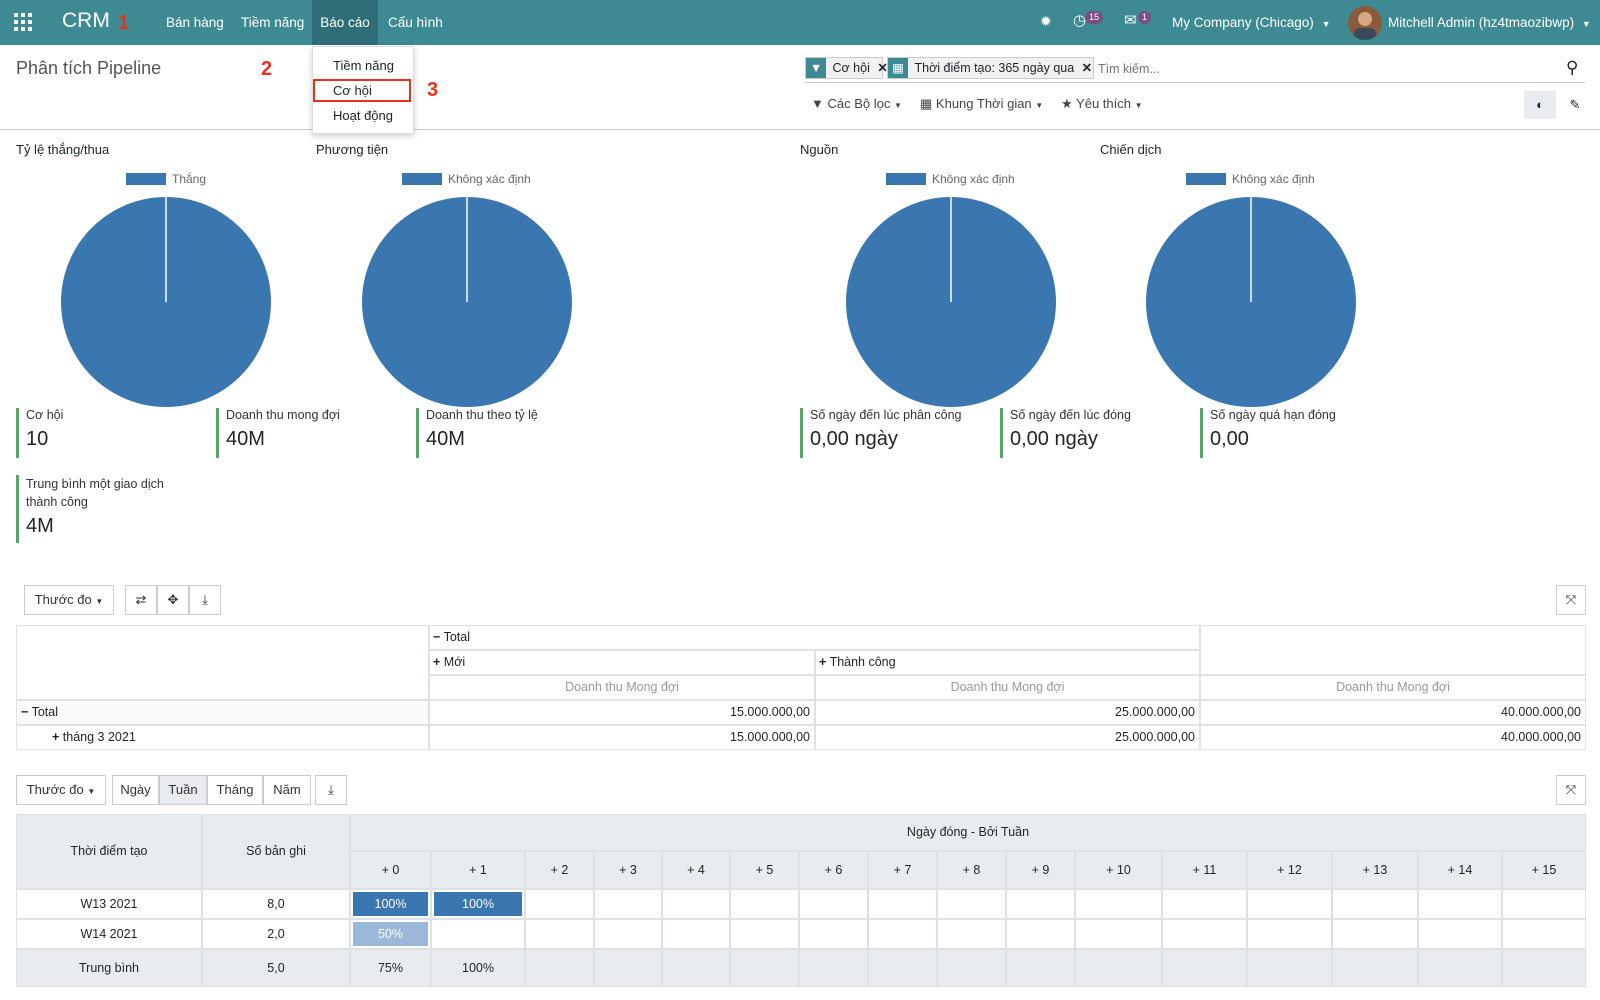 The width and height of the screenshot is (1600, 1000). What do you see at coordinates (951, 302) in the screenshot?
I see `pie-chart-source` at bounding box center [951, 302].